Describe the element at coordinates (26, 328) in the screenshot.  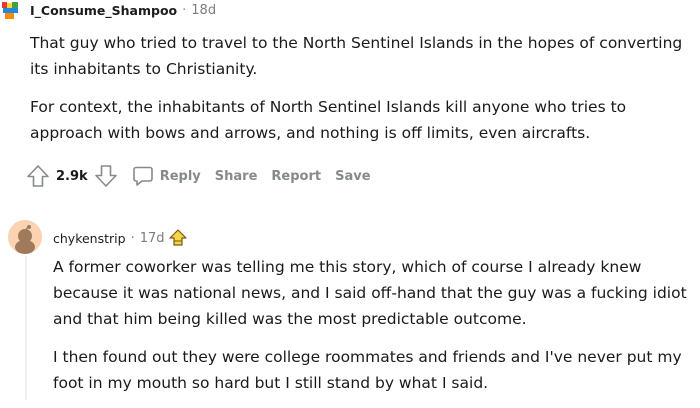
I see `thread-line` at that location.